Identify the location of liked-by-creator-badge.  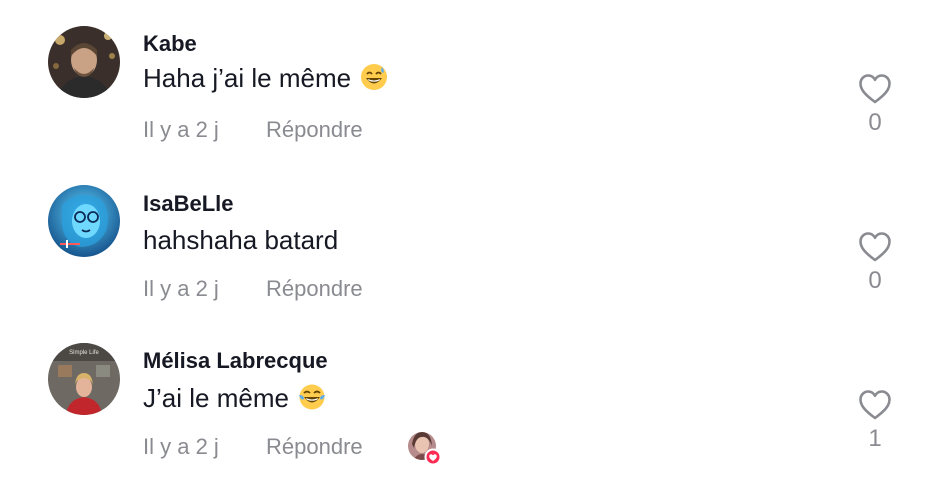
(424, 448).